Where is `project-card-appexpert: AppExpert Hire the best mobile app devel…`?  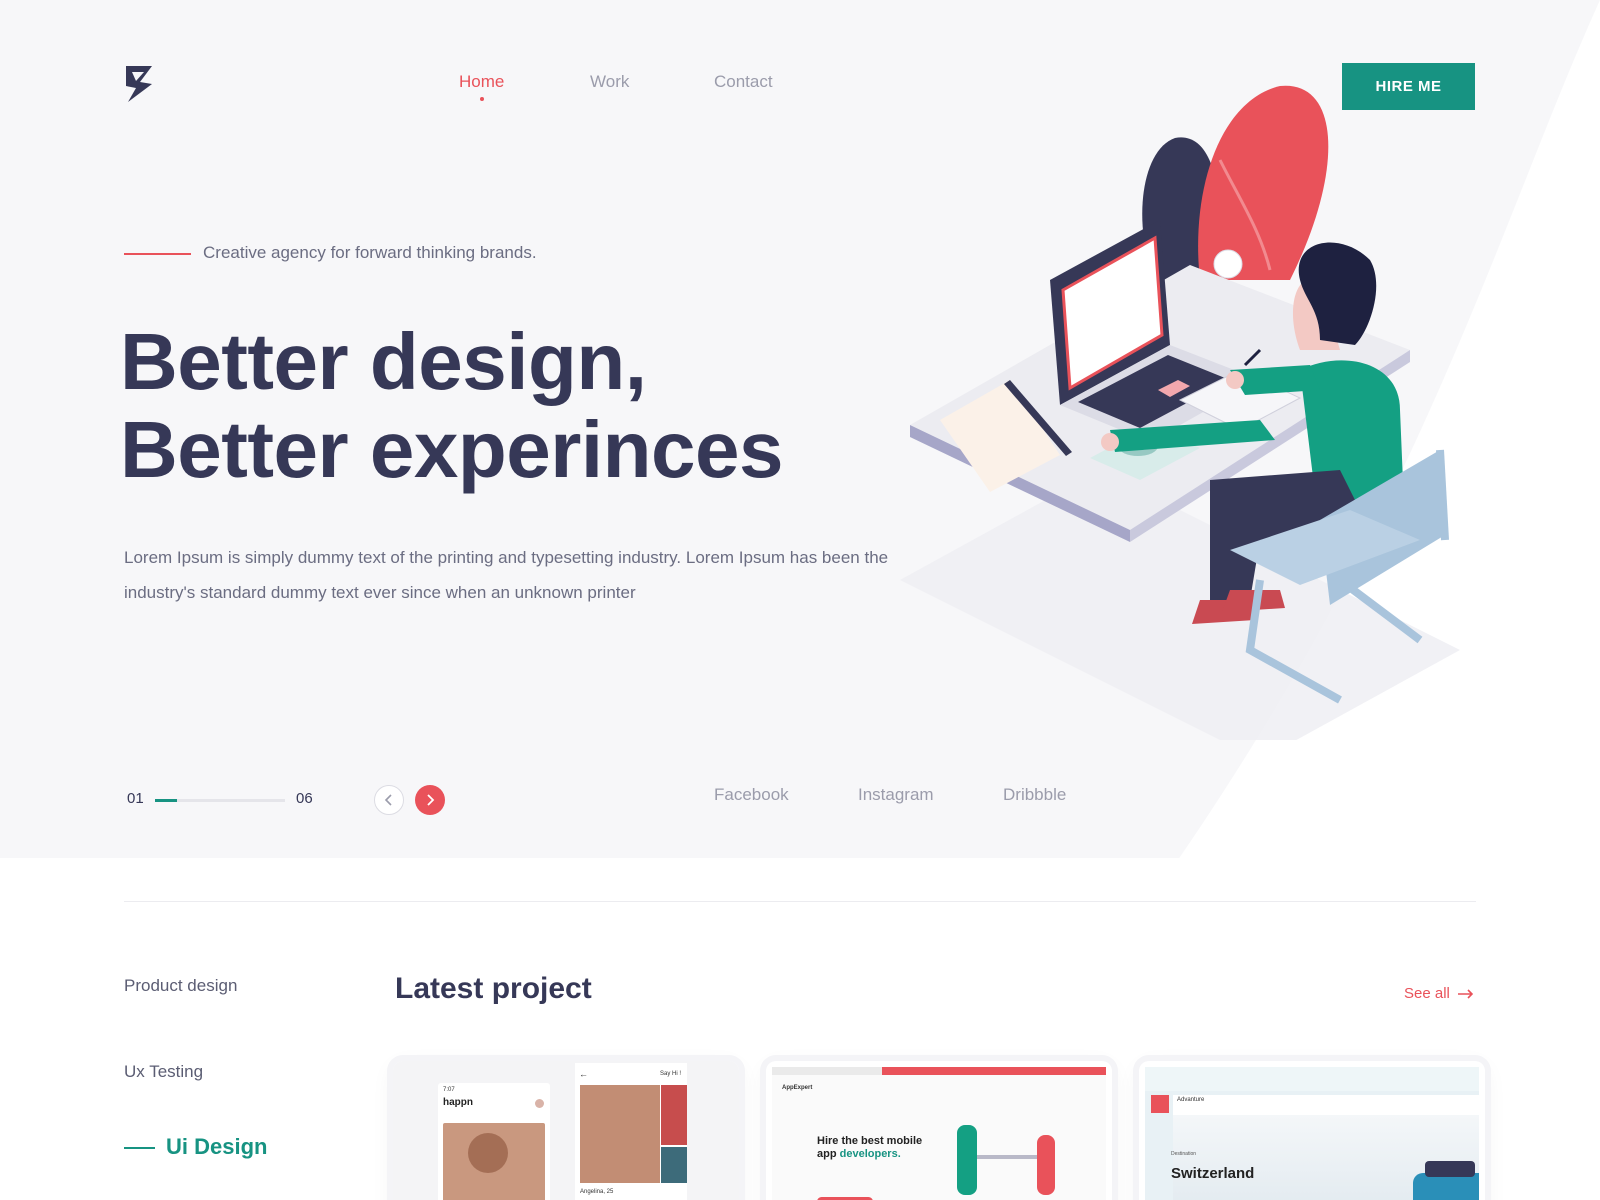 project-card-appexpert: AppExpert Hire the best mobile app devel… is located at coordinates (939, 1130).